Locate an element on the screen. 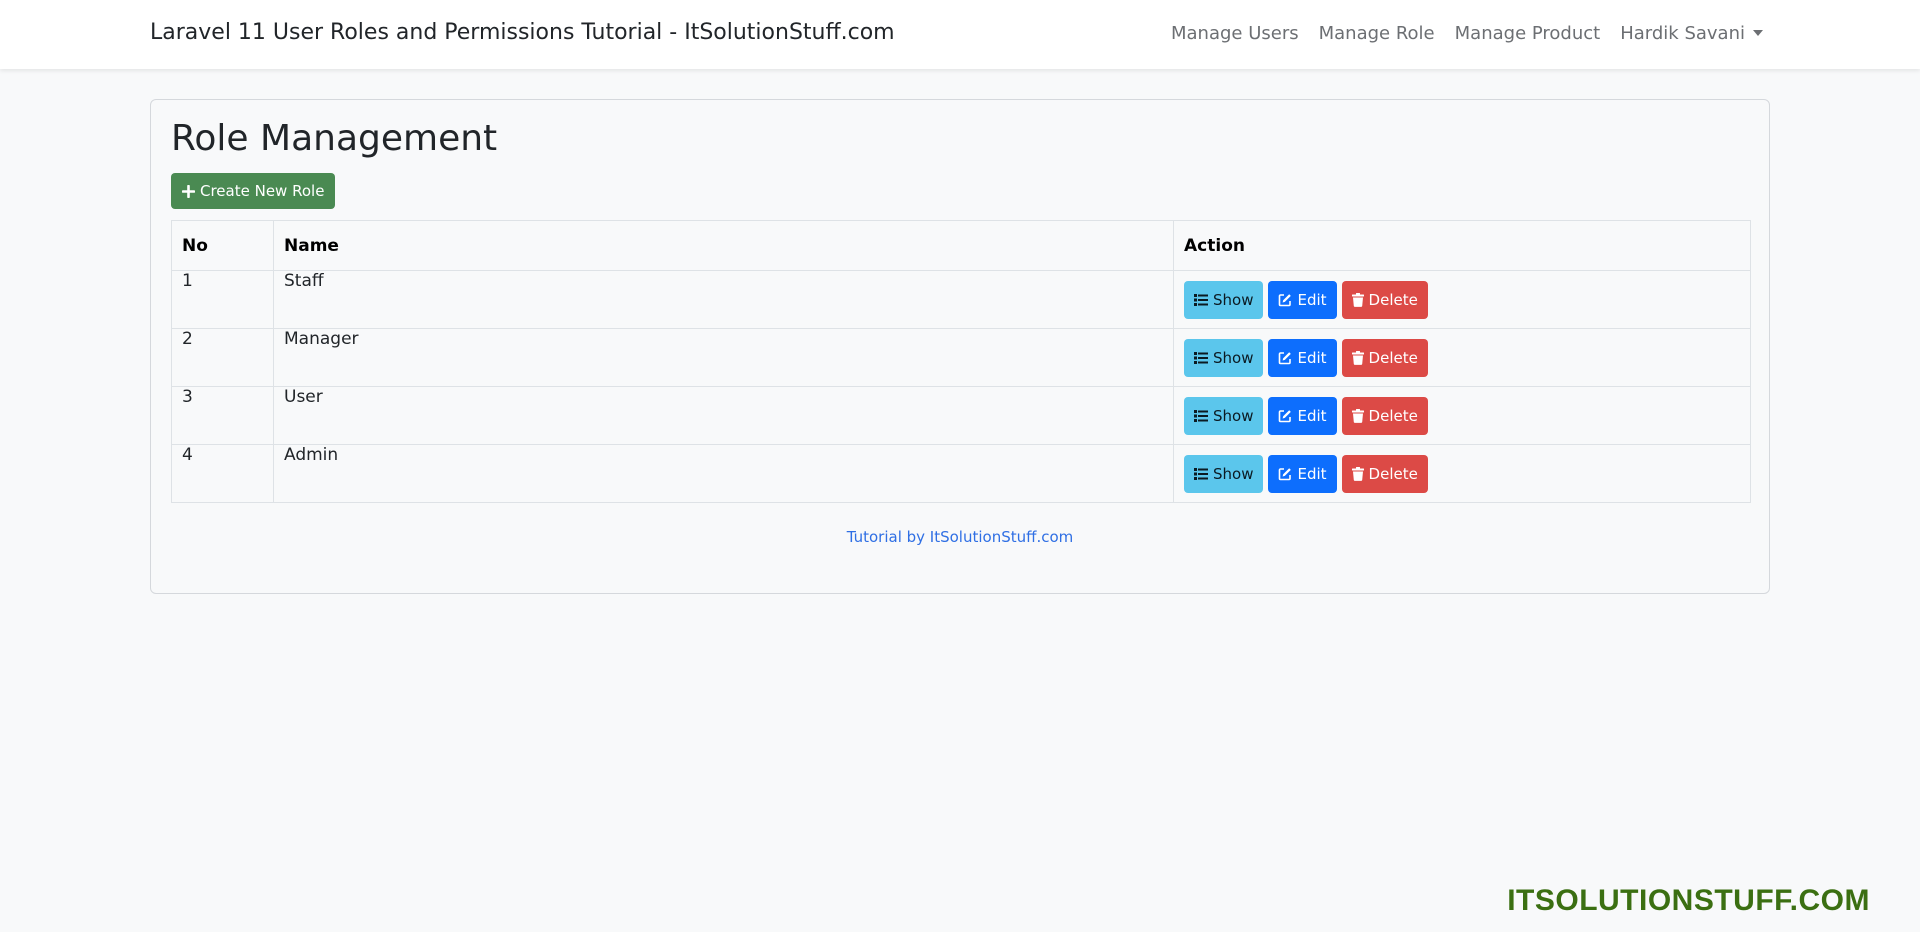  nav-manage-users: Manage Users is located at coordinates (1235, 33).